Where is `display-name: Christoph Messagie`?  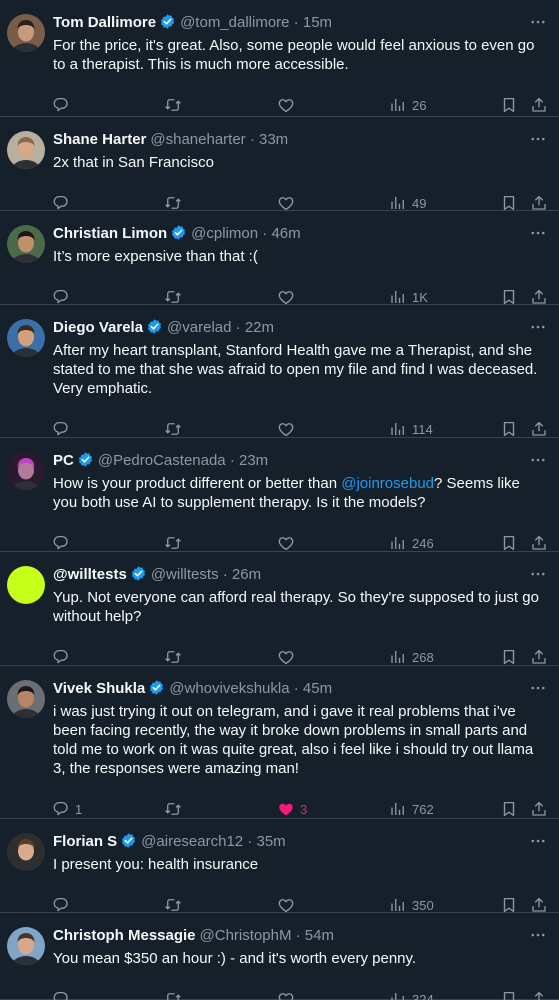
display-name: Christoph Messagie is located at coordinates (124, 935).